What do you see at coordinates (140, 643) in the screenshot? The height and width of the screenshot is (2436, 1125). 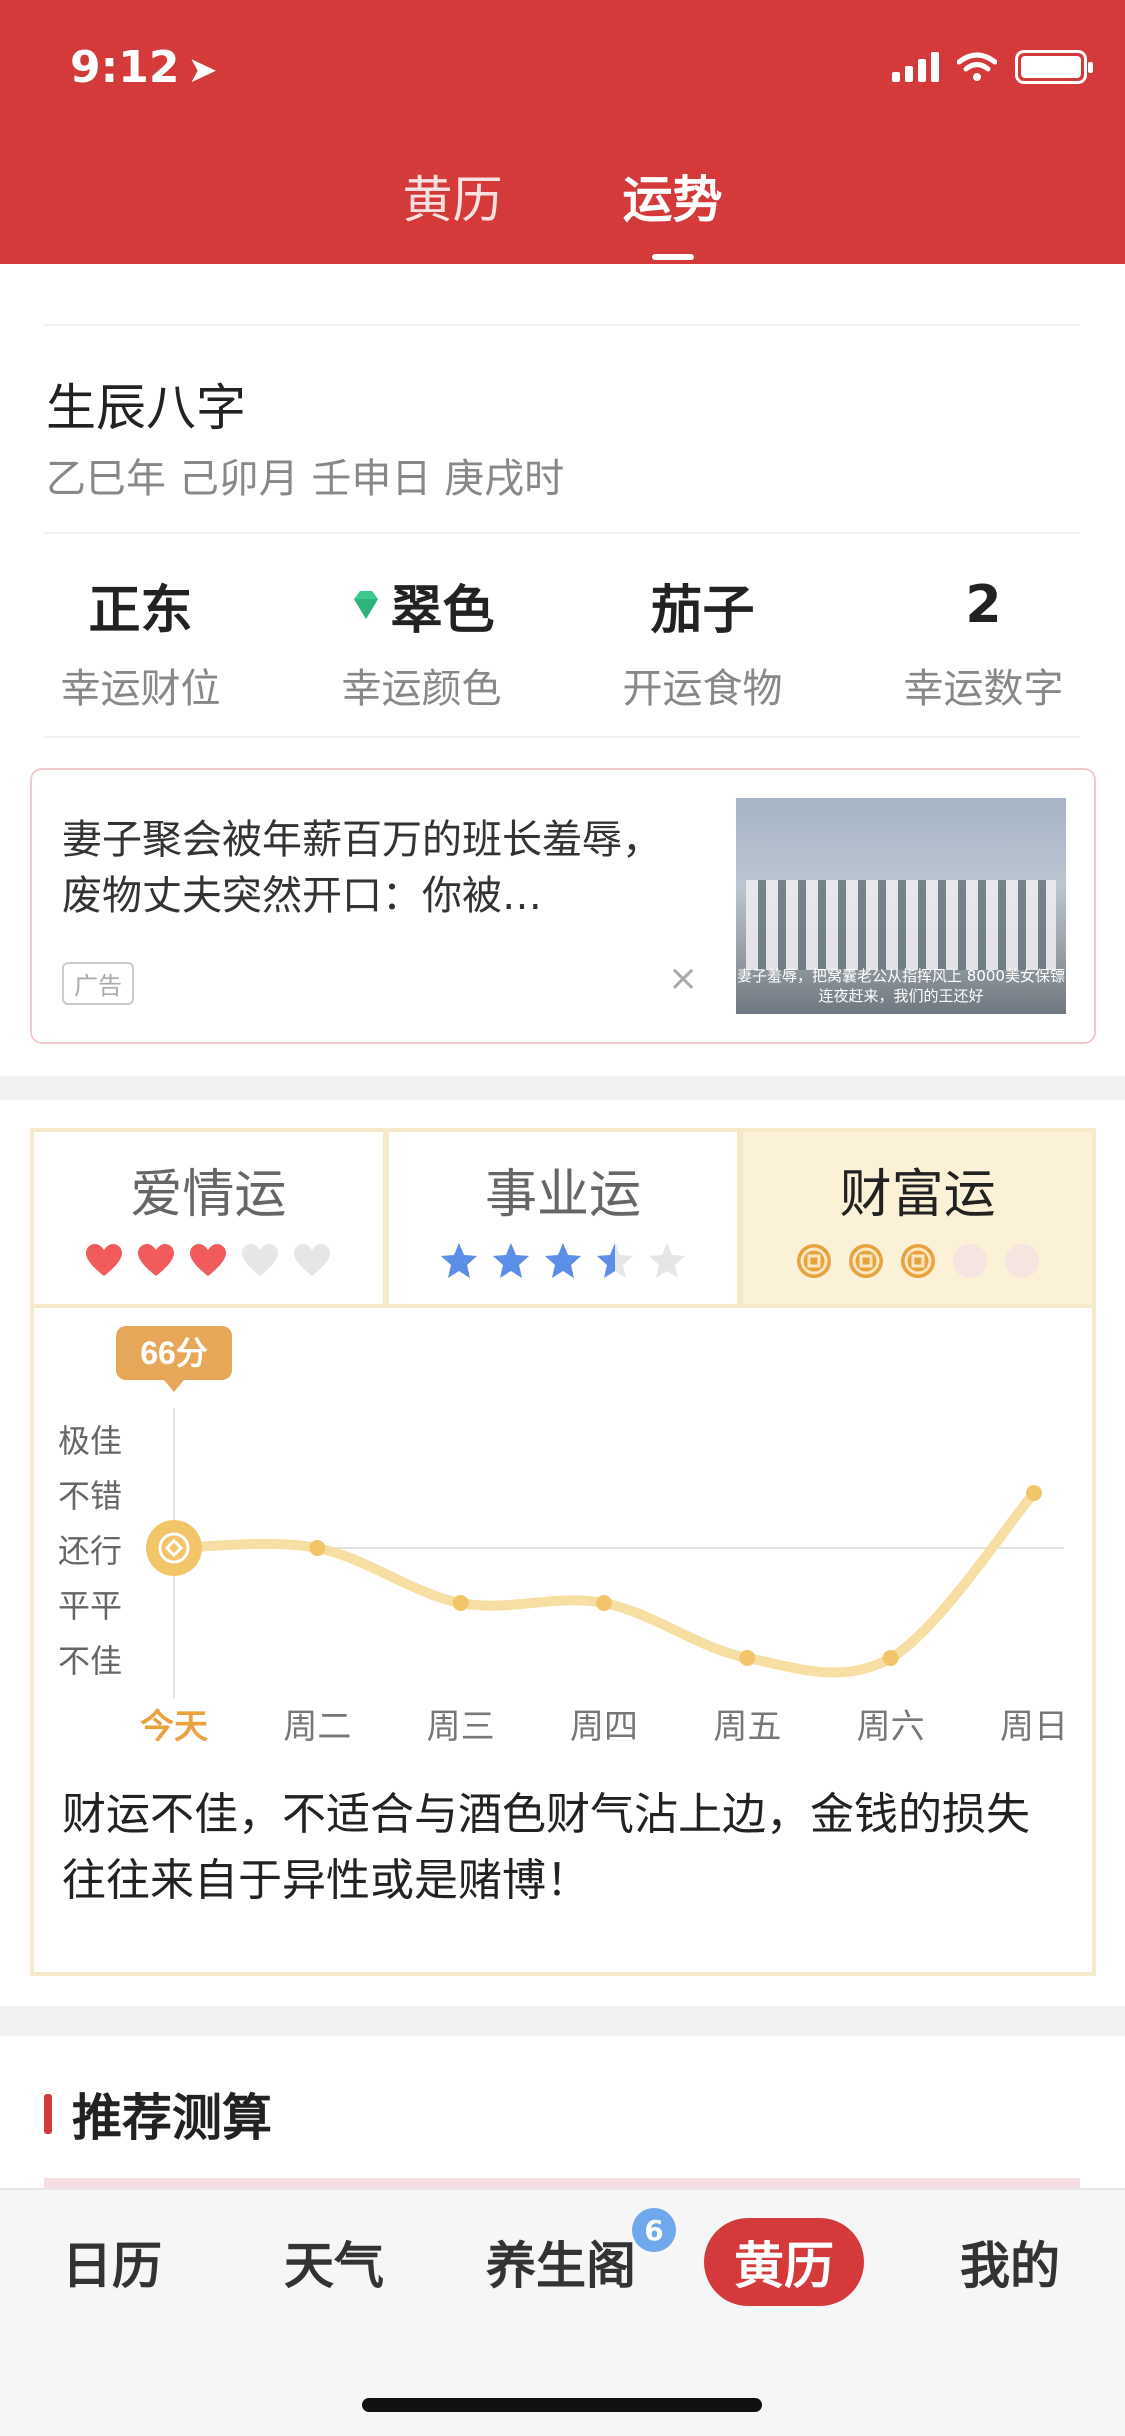 I see `lucky-direction: 正东 幸运财位` at bounding box center [140, 643].